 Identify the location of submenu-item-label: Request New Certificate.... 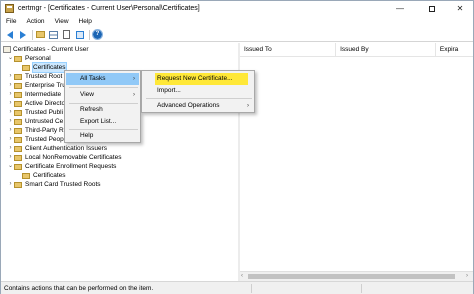
(195, 78).